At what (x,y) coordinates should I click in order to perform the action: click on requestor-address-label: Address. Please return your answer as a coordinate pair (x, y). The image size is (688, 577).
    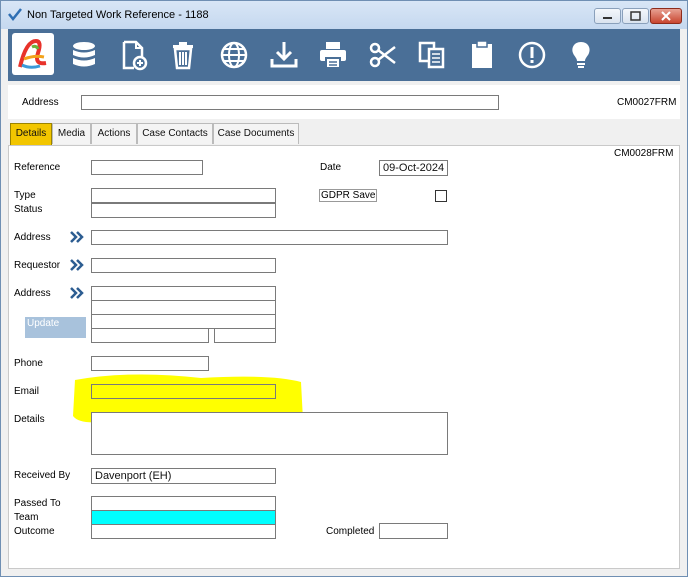
    Looking at the image, I should click on (32, 293).